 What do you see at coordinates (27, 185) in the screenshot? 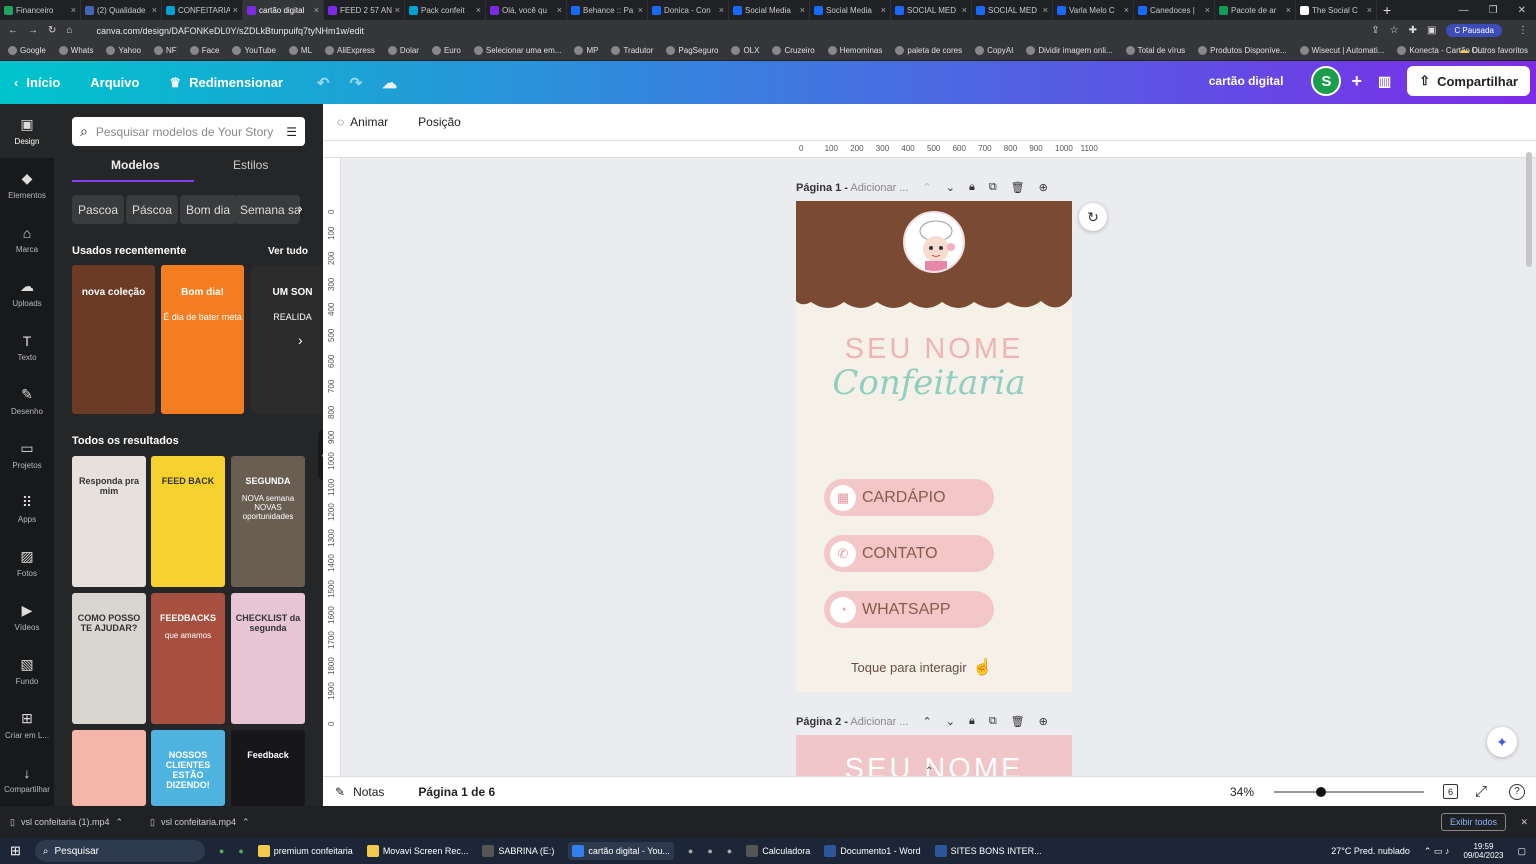
I see `rail-item-shapes: ◆ Elementos` at bounding box center [27, 185].